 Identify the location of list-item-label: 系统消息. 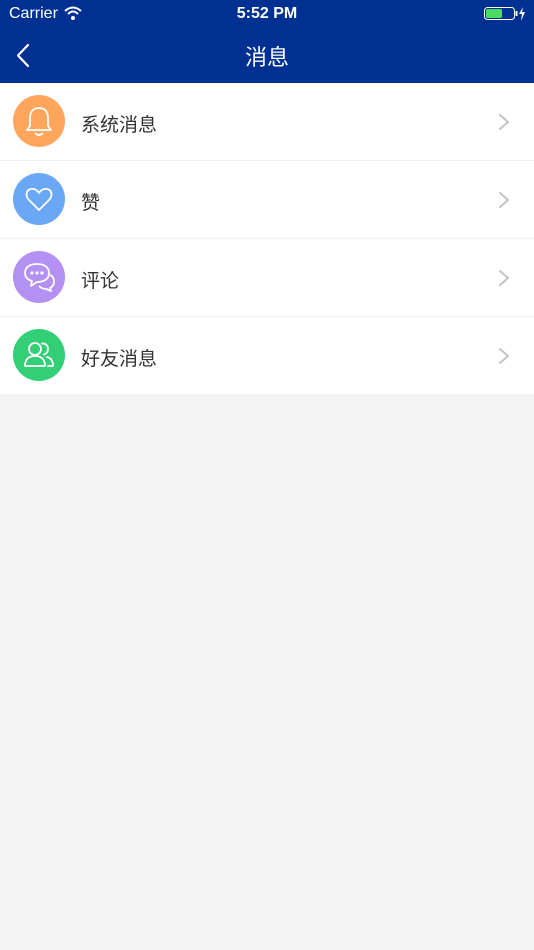
(119, 125).